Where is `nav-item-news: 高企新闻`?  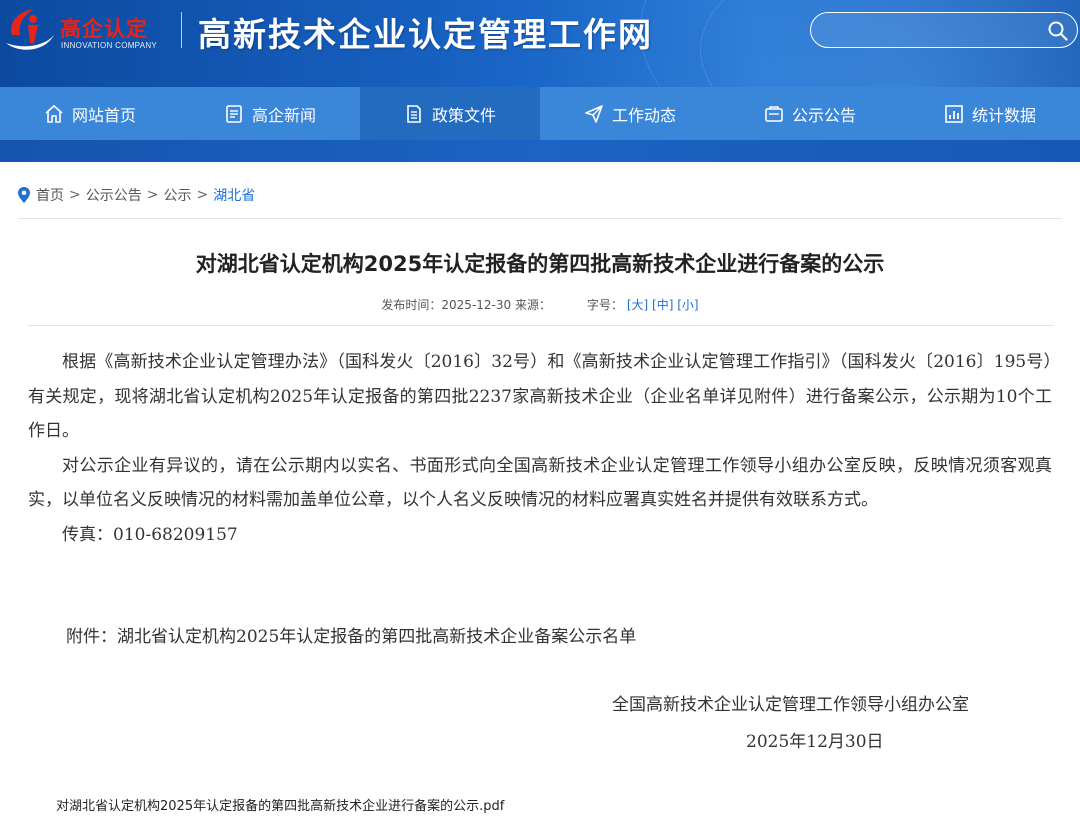
nav-item-news: 高企新闻 is located at coordinates (270, 113).